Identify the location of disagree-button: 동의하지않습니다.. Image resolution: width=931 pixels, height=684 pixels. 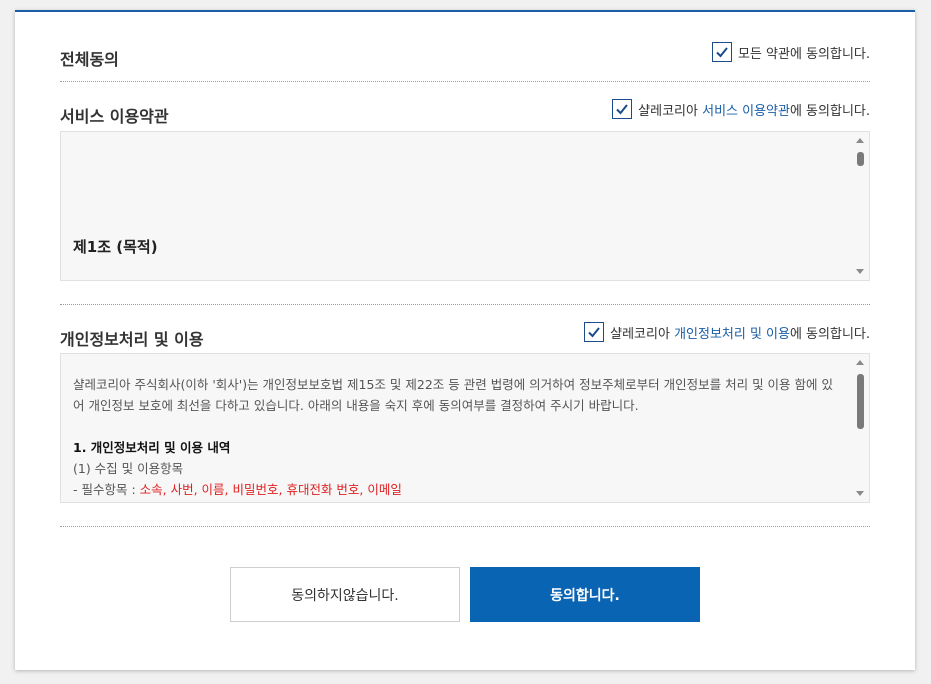
(345, 594).